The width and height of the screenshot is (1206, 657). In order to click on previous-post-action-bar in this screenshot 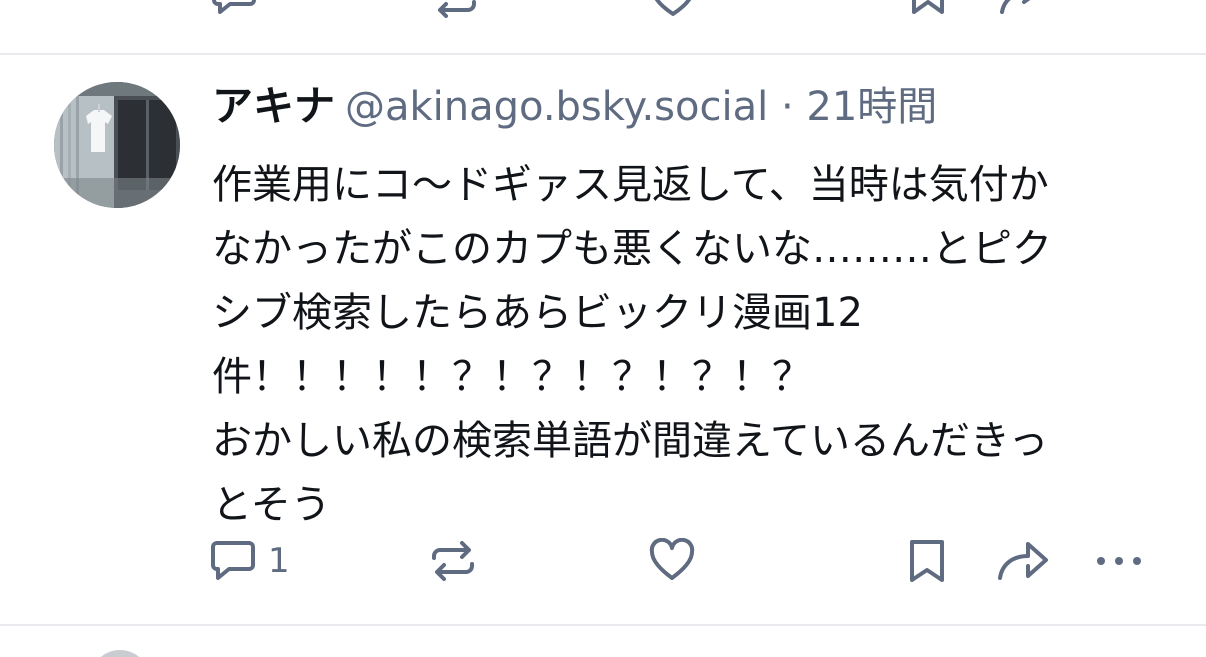, I will do `click(603, 9)`.